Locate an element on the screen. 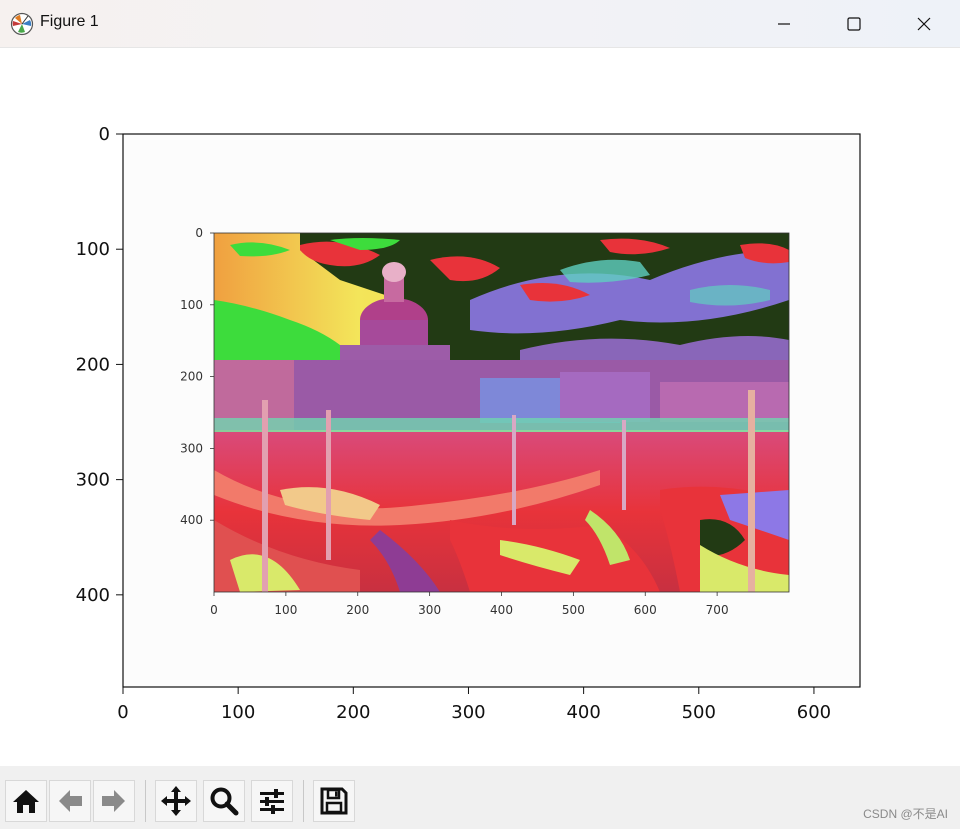  save-button is located at coordinates (334, 801).